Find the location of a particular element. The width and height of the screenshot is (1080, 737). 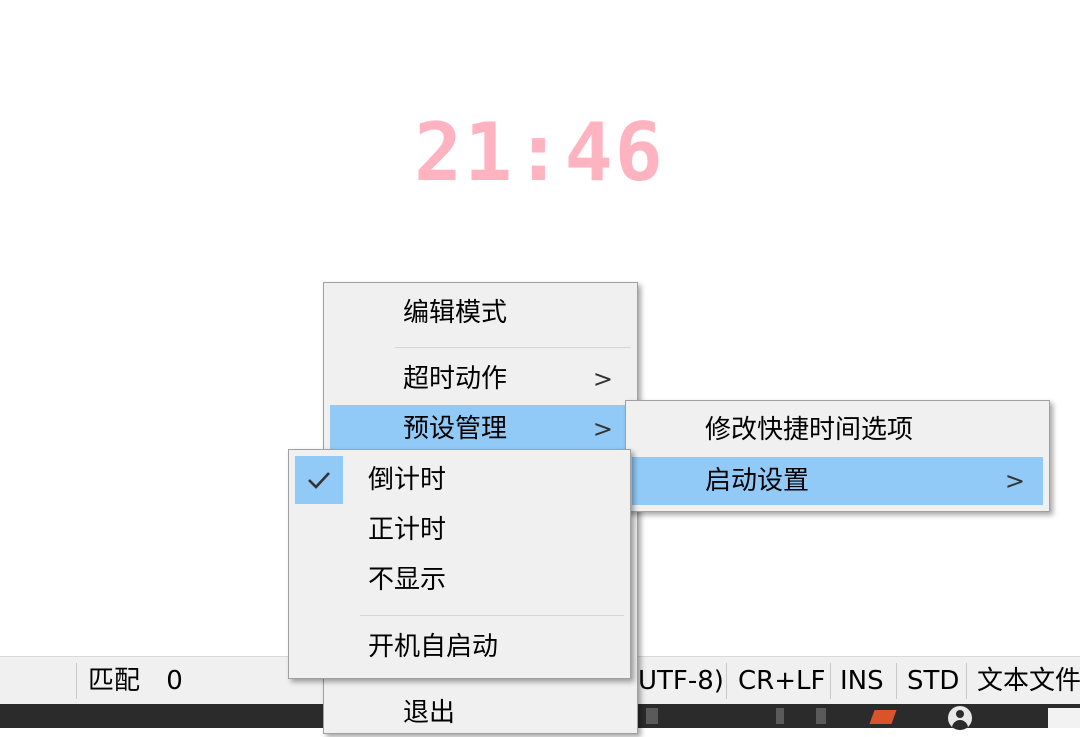

menu-item-count-up: 正计时 is located at coordinates (459, 530).